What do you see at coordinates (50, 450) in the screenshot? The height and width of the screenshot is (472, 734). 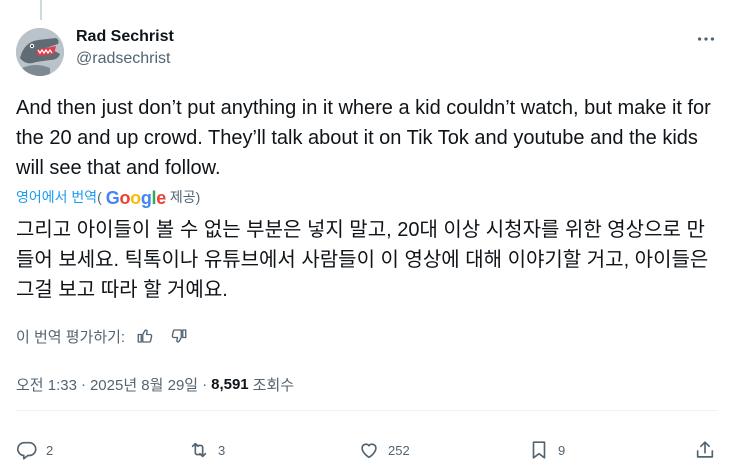 I see `reply-count: 2` at bounding box center [50, 450].